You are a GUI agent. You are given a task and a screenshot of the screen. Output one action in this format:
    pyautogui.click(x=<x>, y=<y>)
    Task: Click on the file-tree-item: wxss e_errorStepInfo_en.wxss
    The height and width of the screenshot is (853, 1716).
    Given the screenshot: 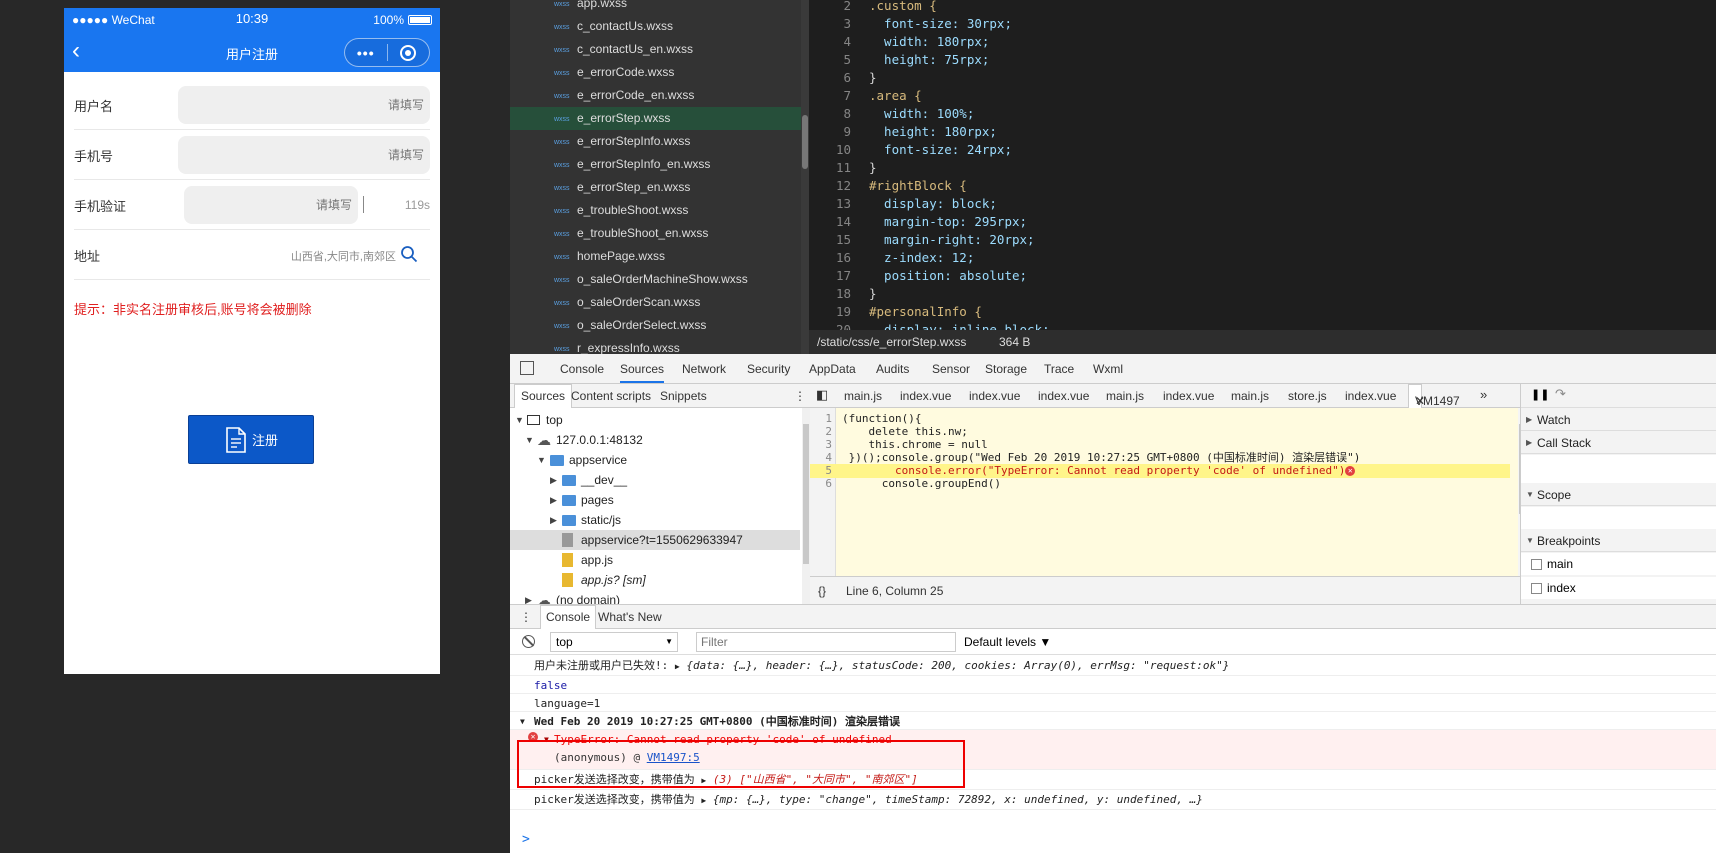 What is the action you would take?
    pyautogui.click(x=655, y=164)
    